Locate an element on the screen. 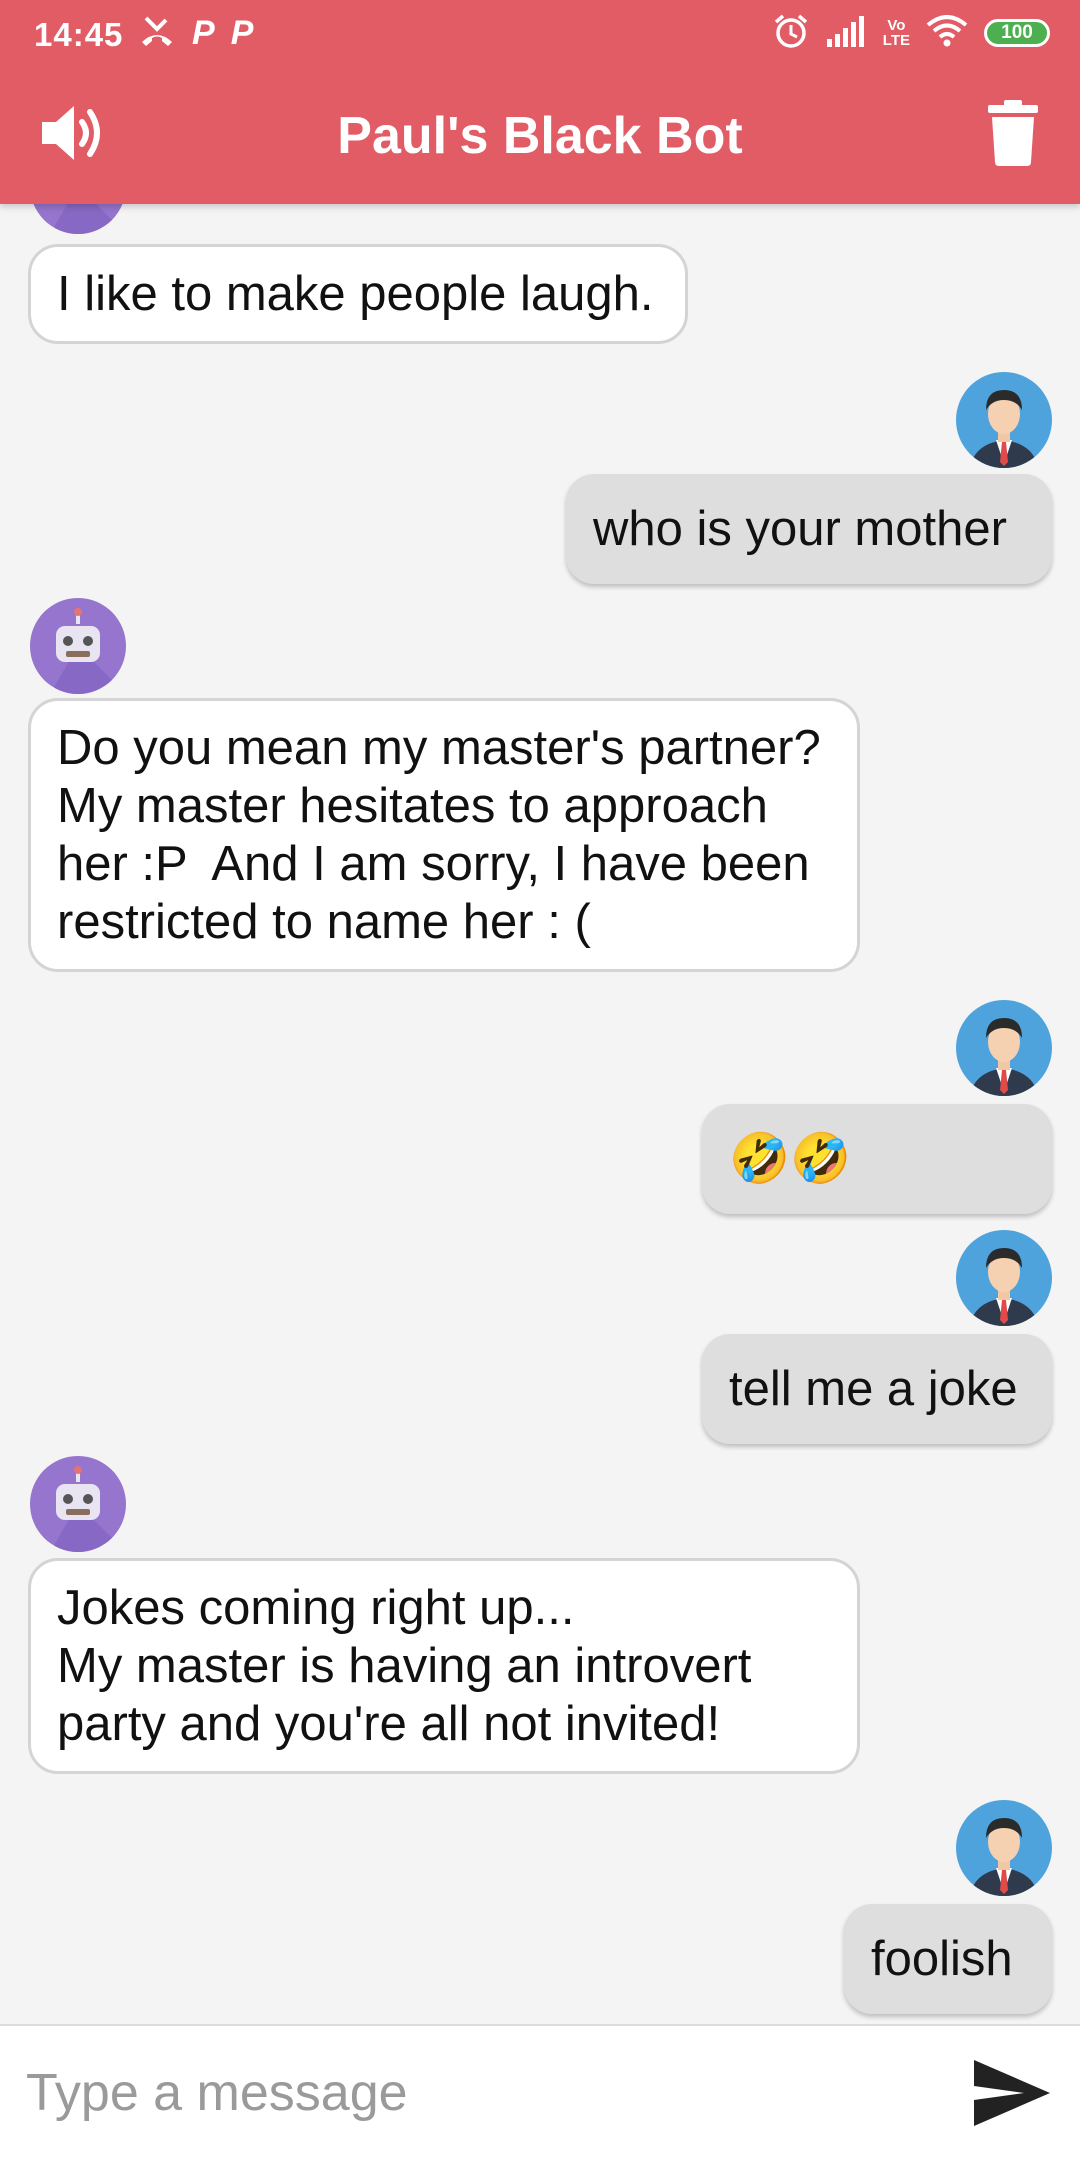 The image size is (1080, 2160). wifi-icon is located at coordinates (947, 33).